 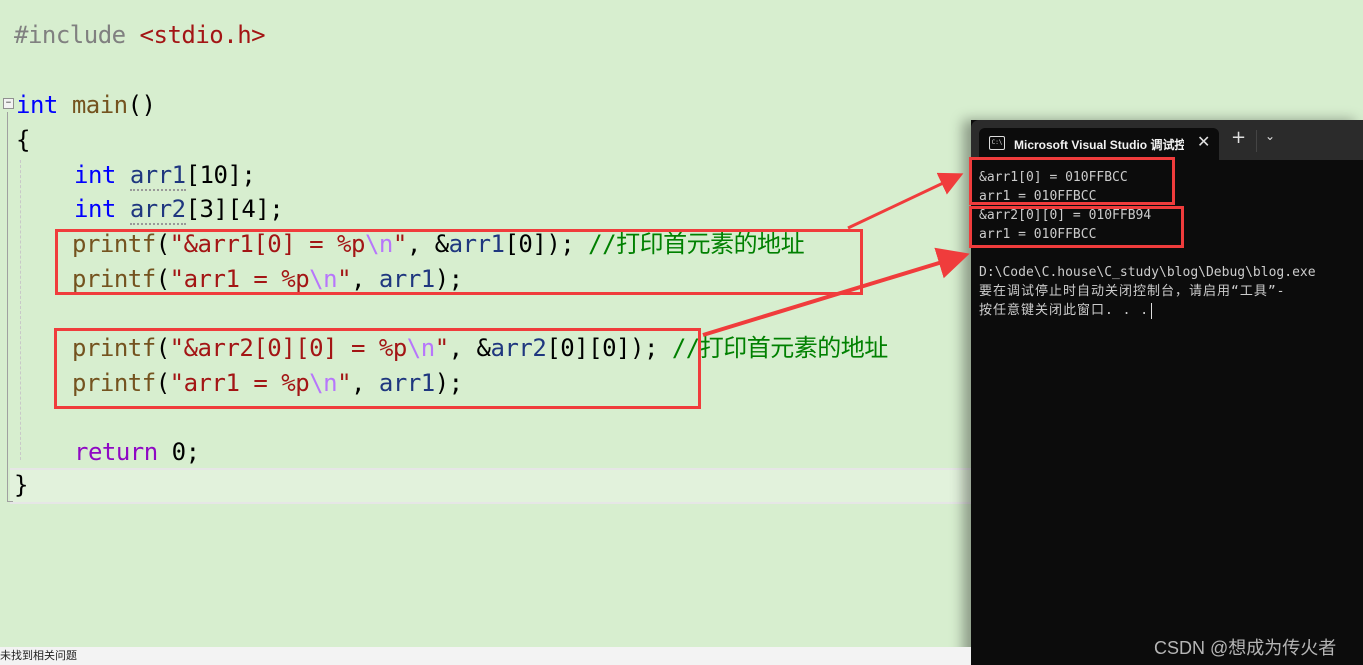 What do you see at coordinates (1245, 648) in the screenshot?
I see `csdn-watermark: CSDN @想成为传火者` at bounding box center [1245, 648].